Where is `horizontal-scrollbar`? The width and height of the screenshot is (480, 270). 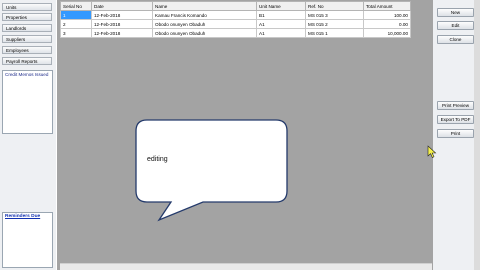 horizontal-scrollbar is located at coordinates (246, 266).